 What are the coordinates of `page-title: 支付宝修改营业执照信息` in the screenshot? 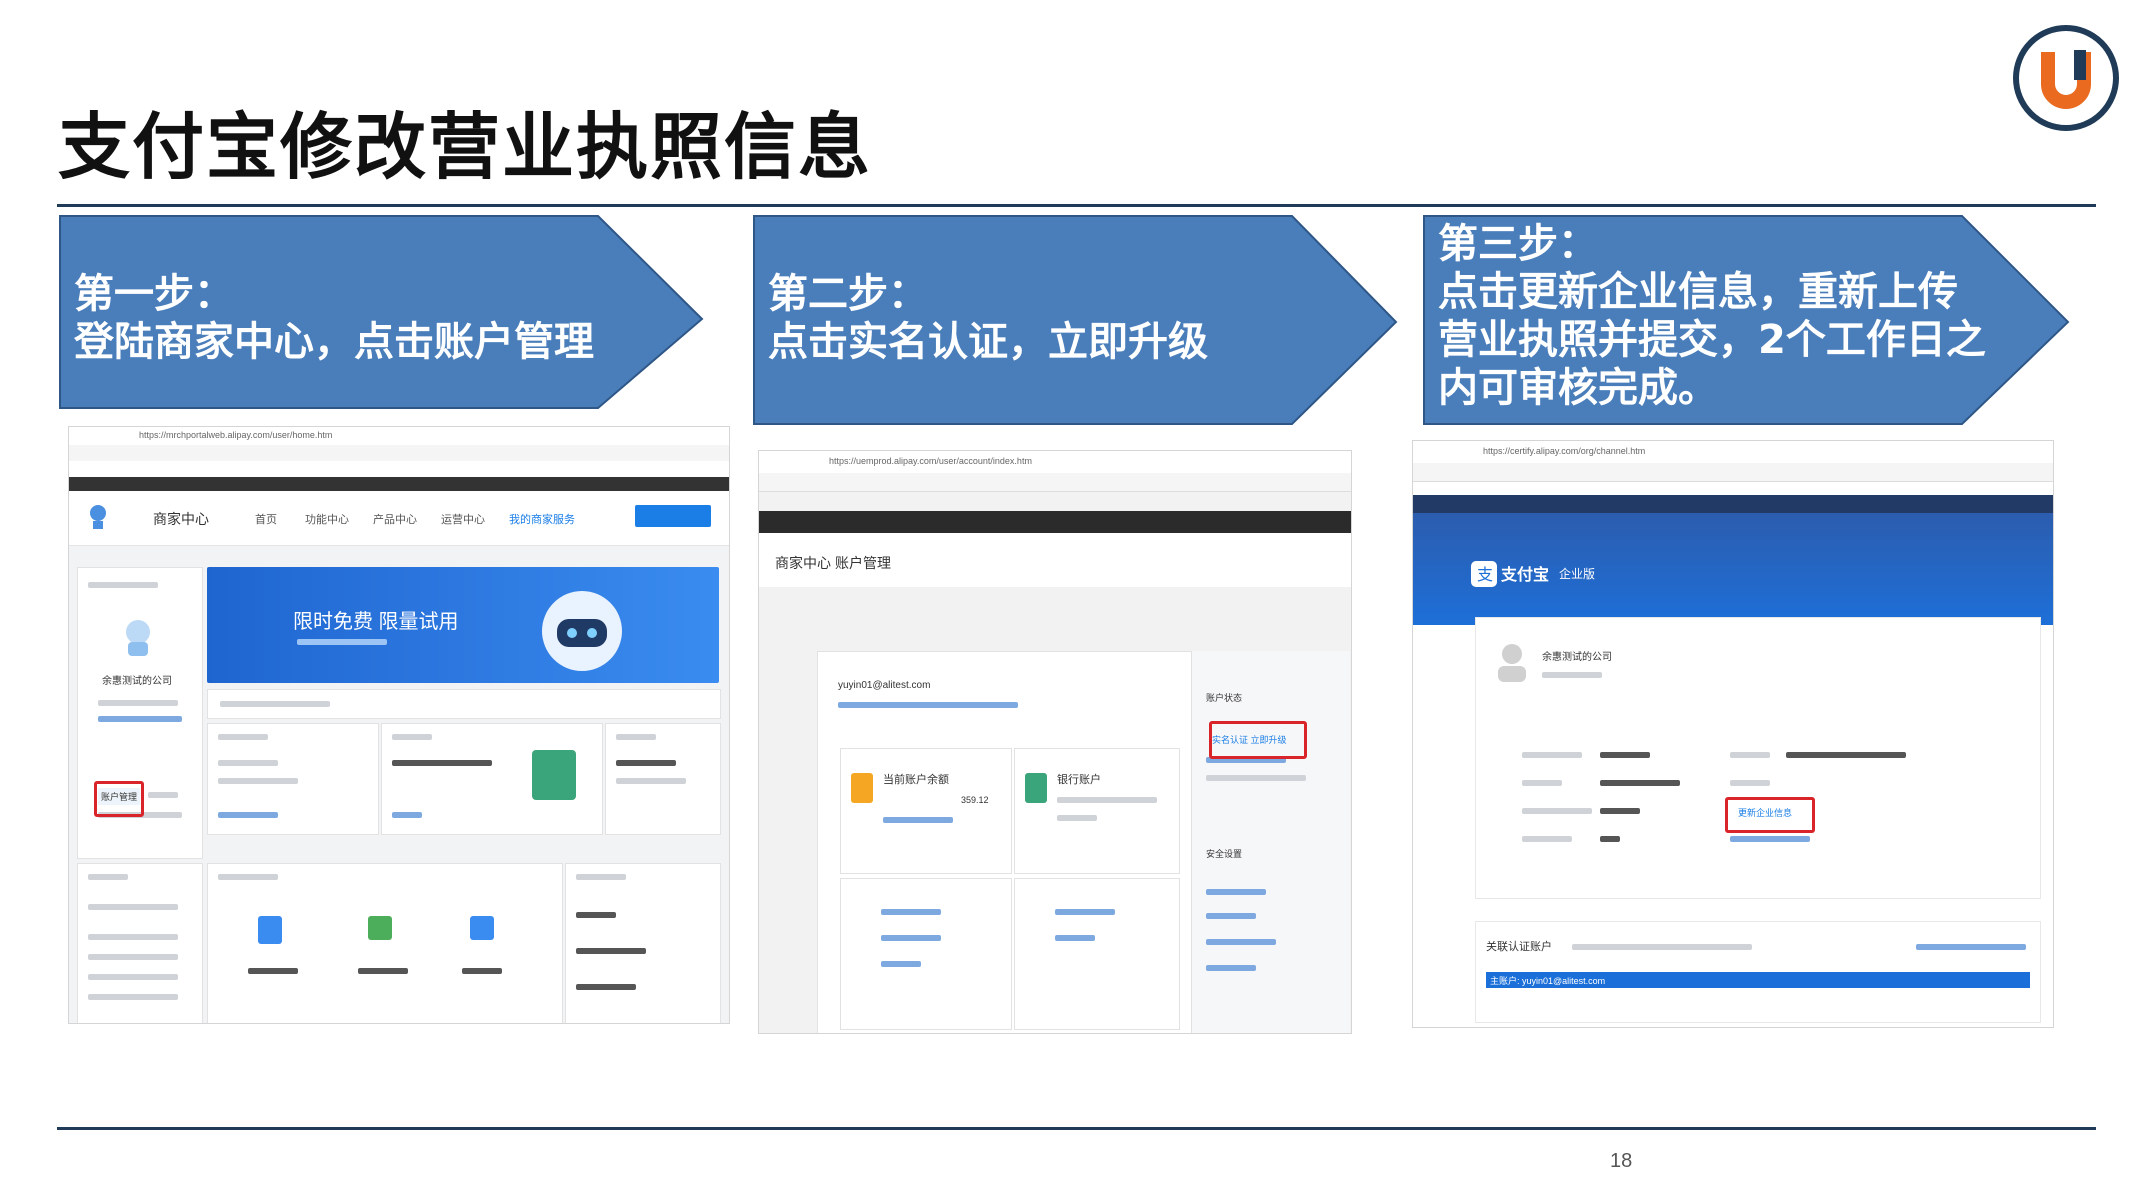 It's located at (465, 147).